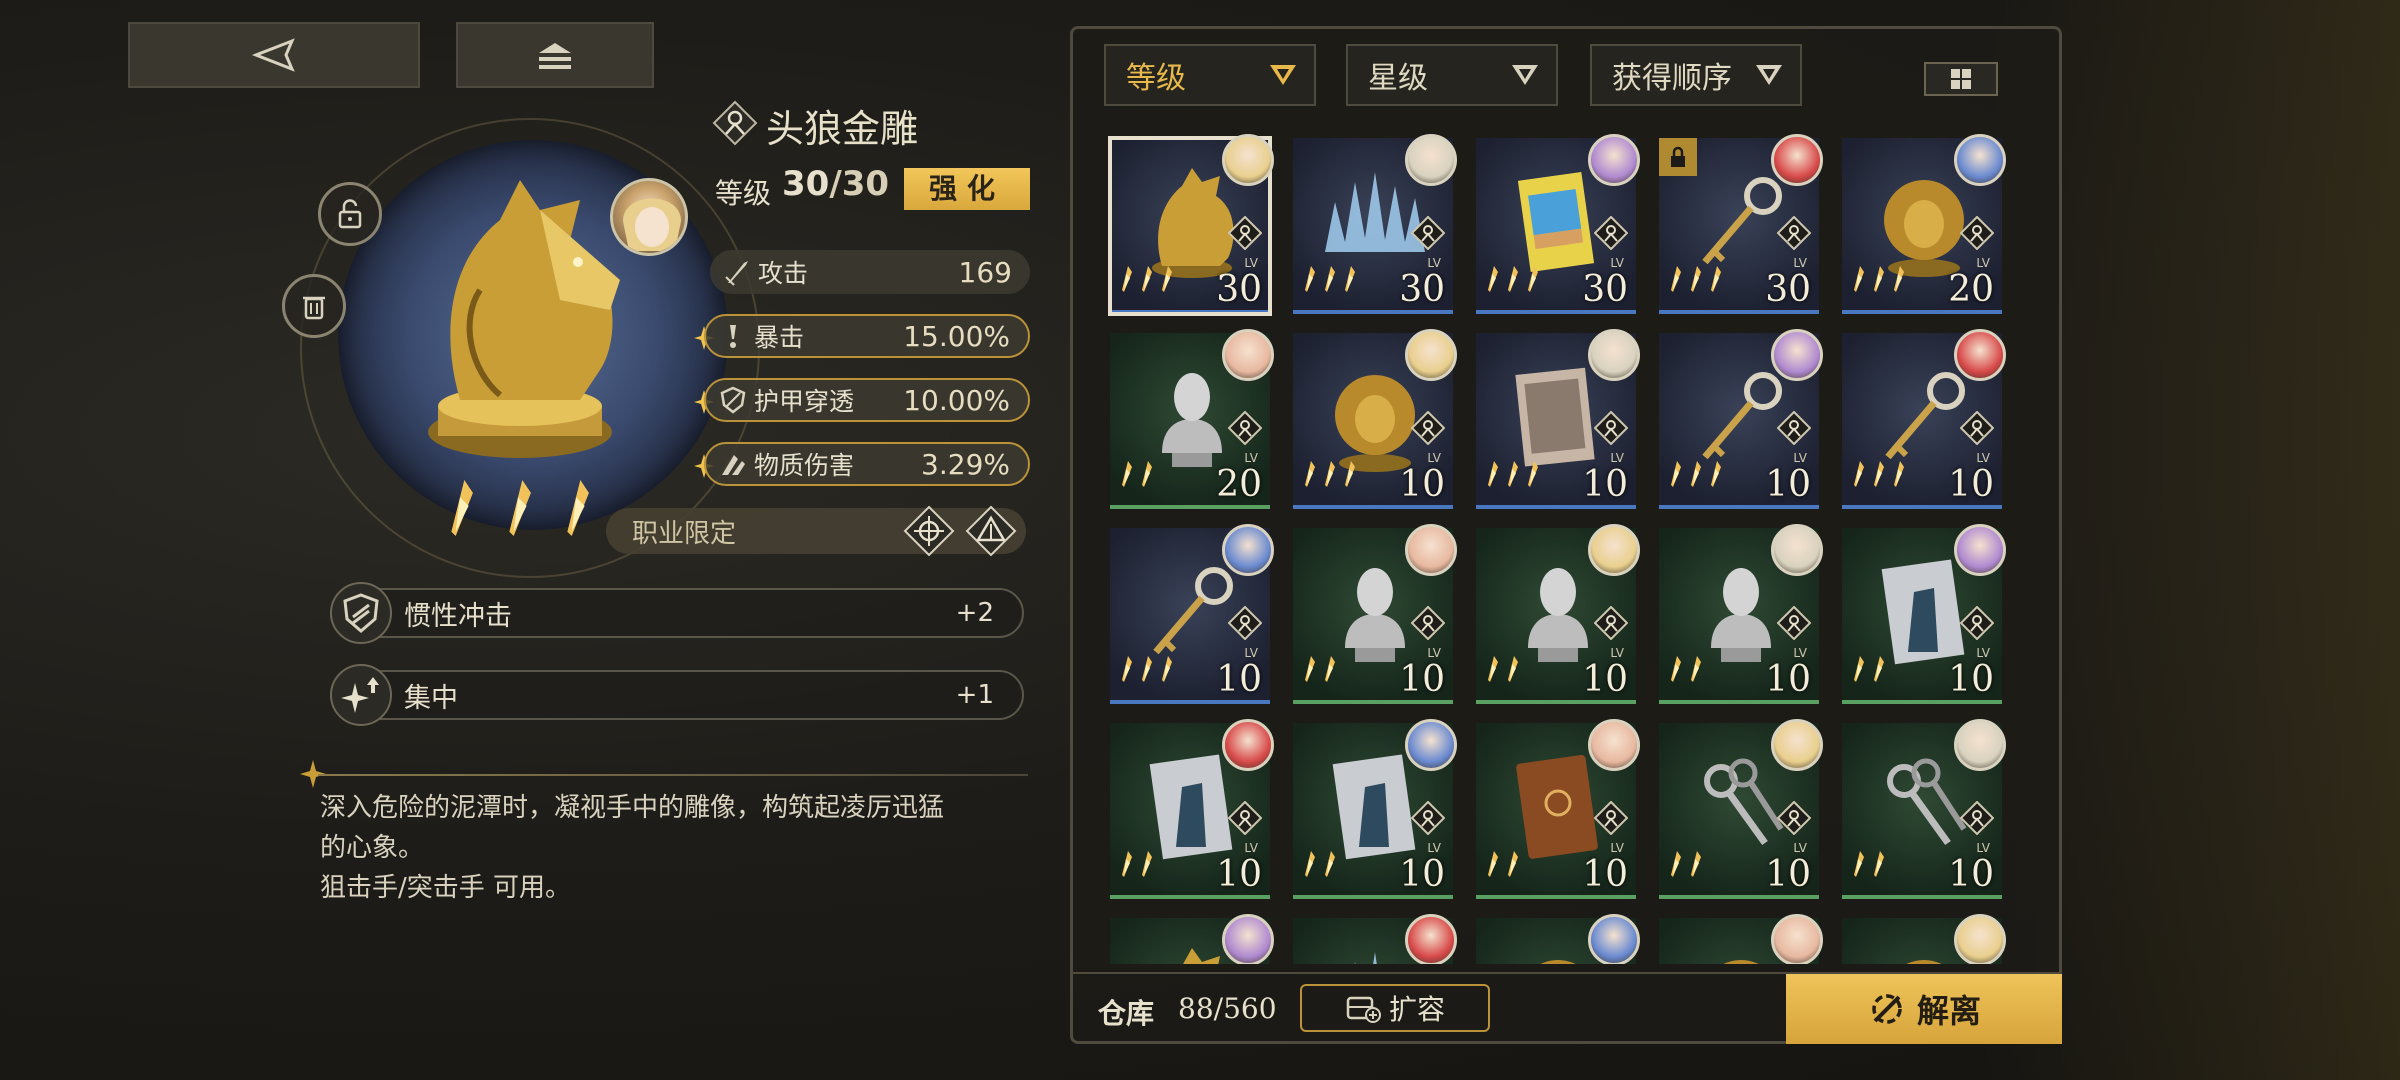 This screenshot has width=2400, height=1080. What do you see at coordinates (991, 531) in the screenshot?
I see `assault-job-icon` at bounding box center [991, 531].